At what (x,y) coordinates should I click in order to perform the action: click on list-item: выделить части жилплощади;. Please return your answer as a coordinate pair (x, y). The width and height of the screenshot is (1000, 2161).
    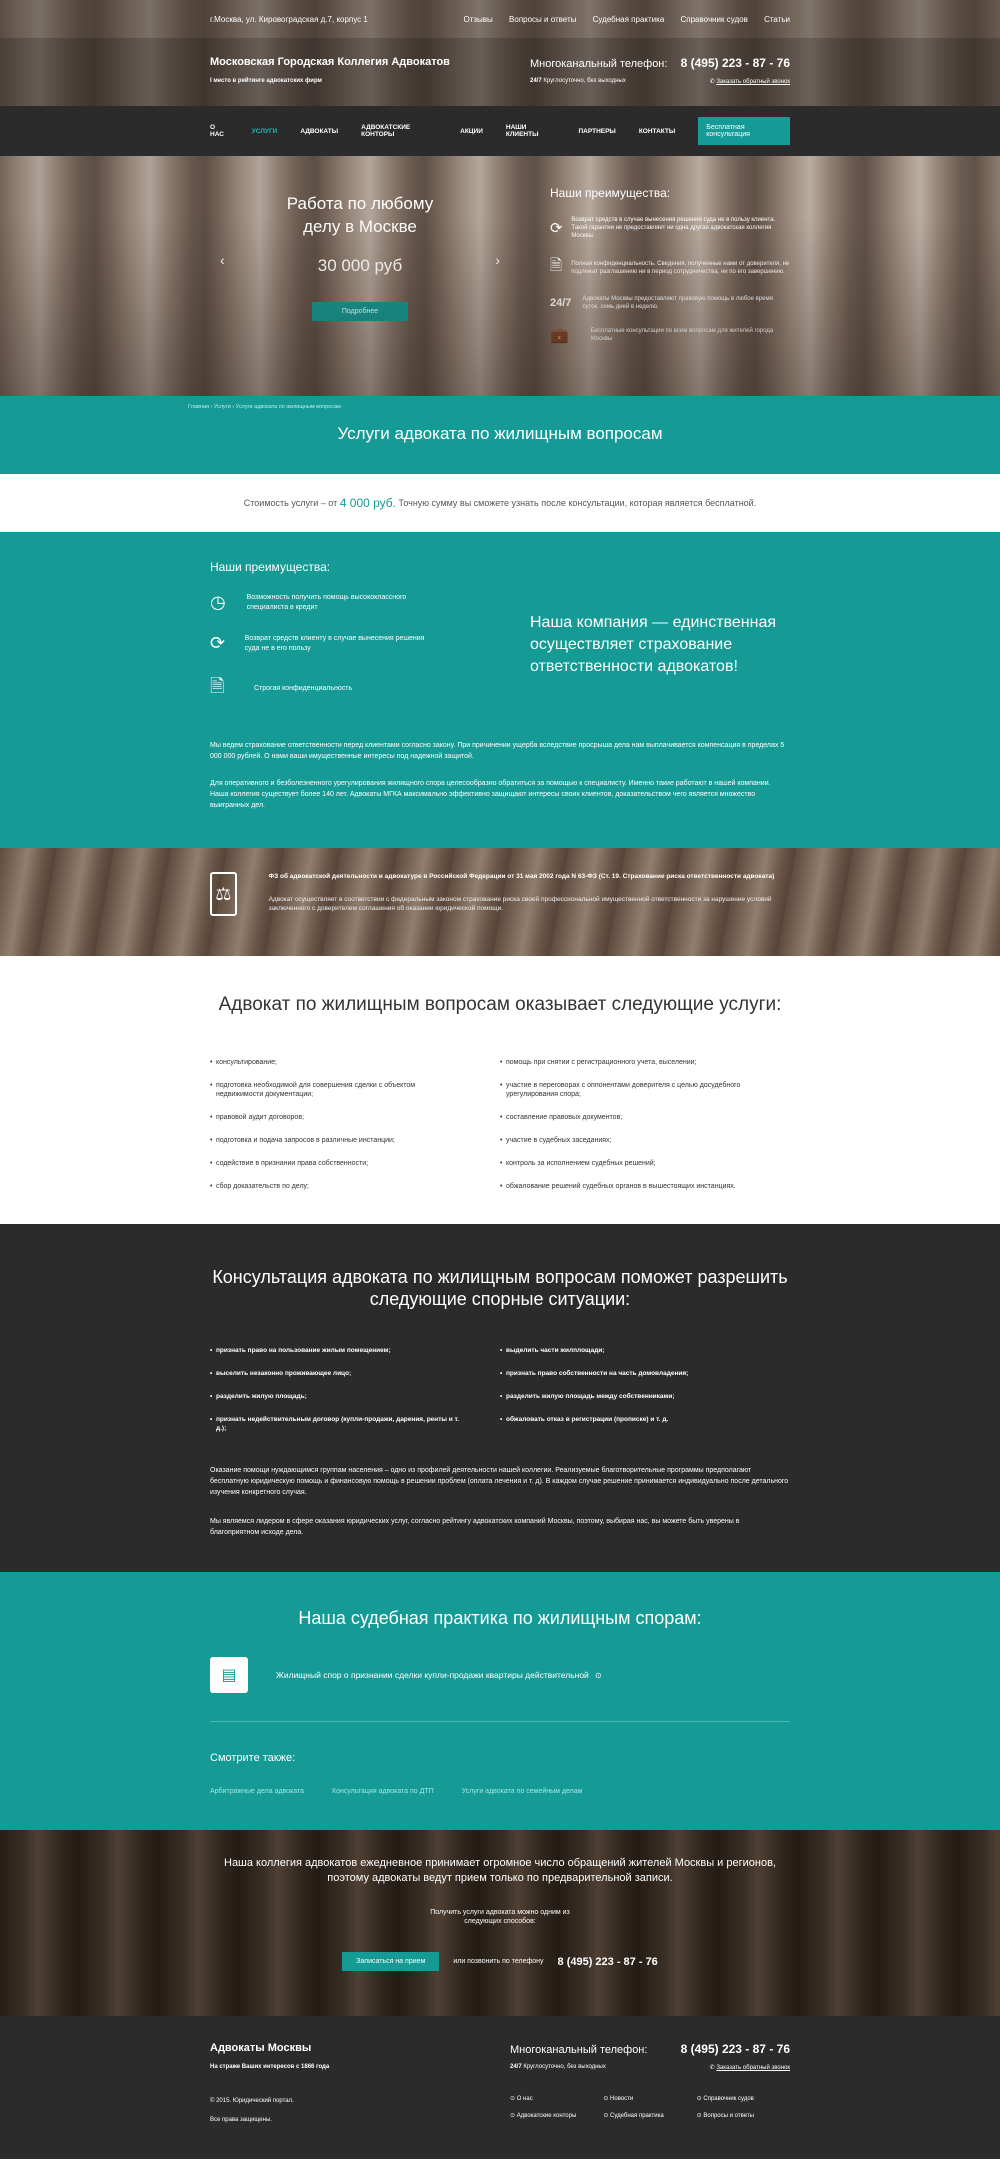
    Looking at the image, I should click on (625, 1350).